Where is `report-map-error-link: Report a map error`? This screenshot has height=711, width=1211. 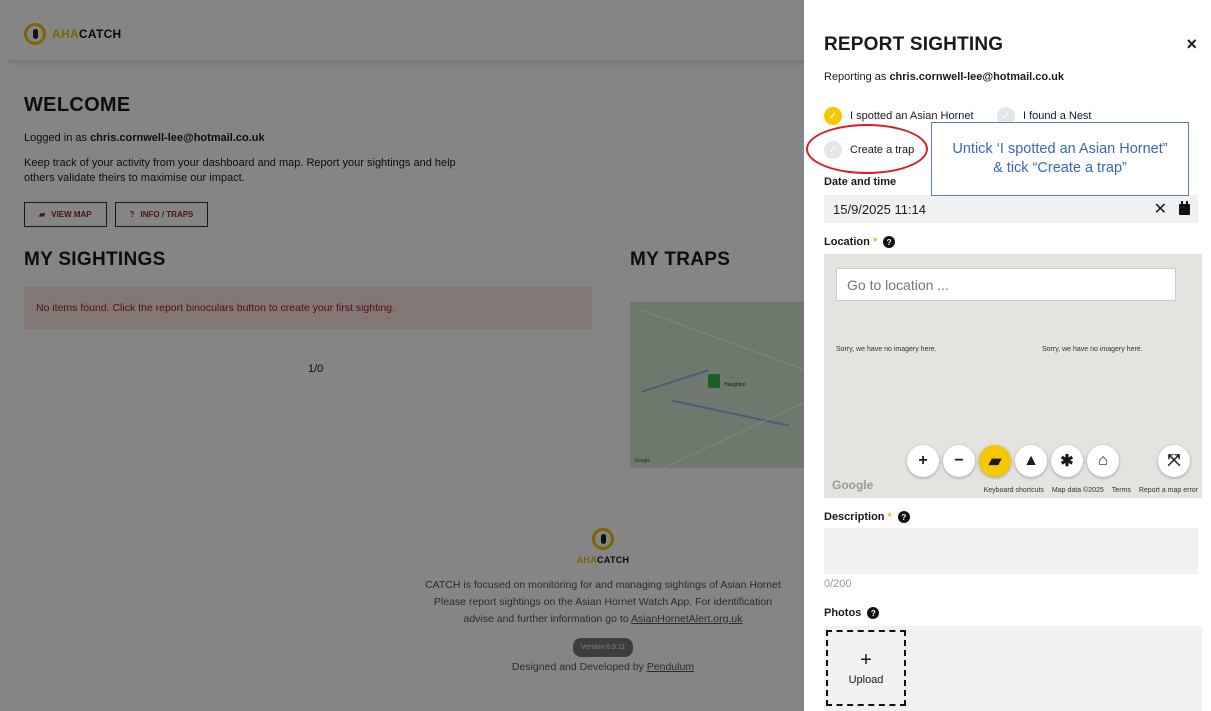
report-map-error-link: Report a map error is located at coordinates (1168, 490).